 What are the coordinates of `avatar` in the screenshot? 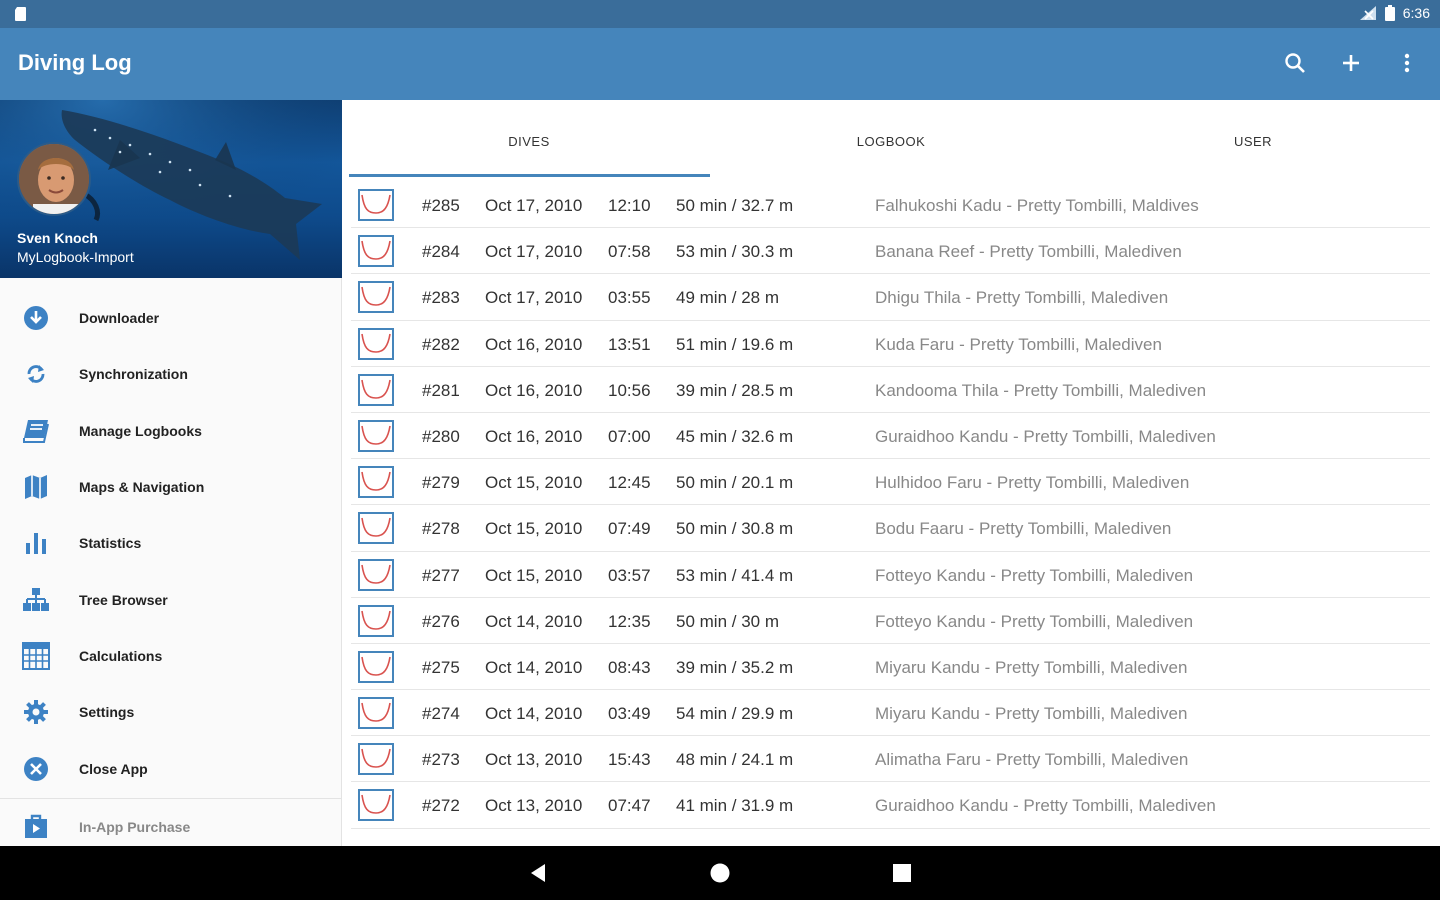 It's located at (54, 179).